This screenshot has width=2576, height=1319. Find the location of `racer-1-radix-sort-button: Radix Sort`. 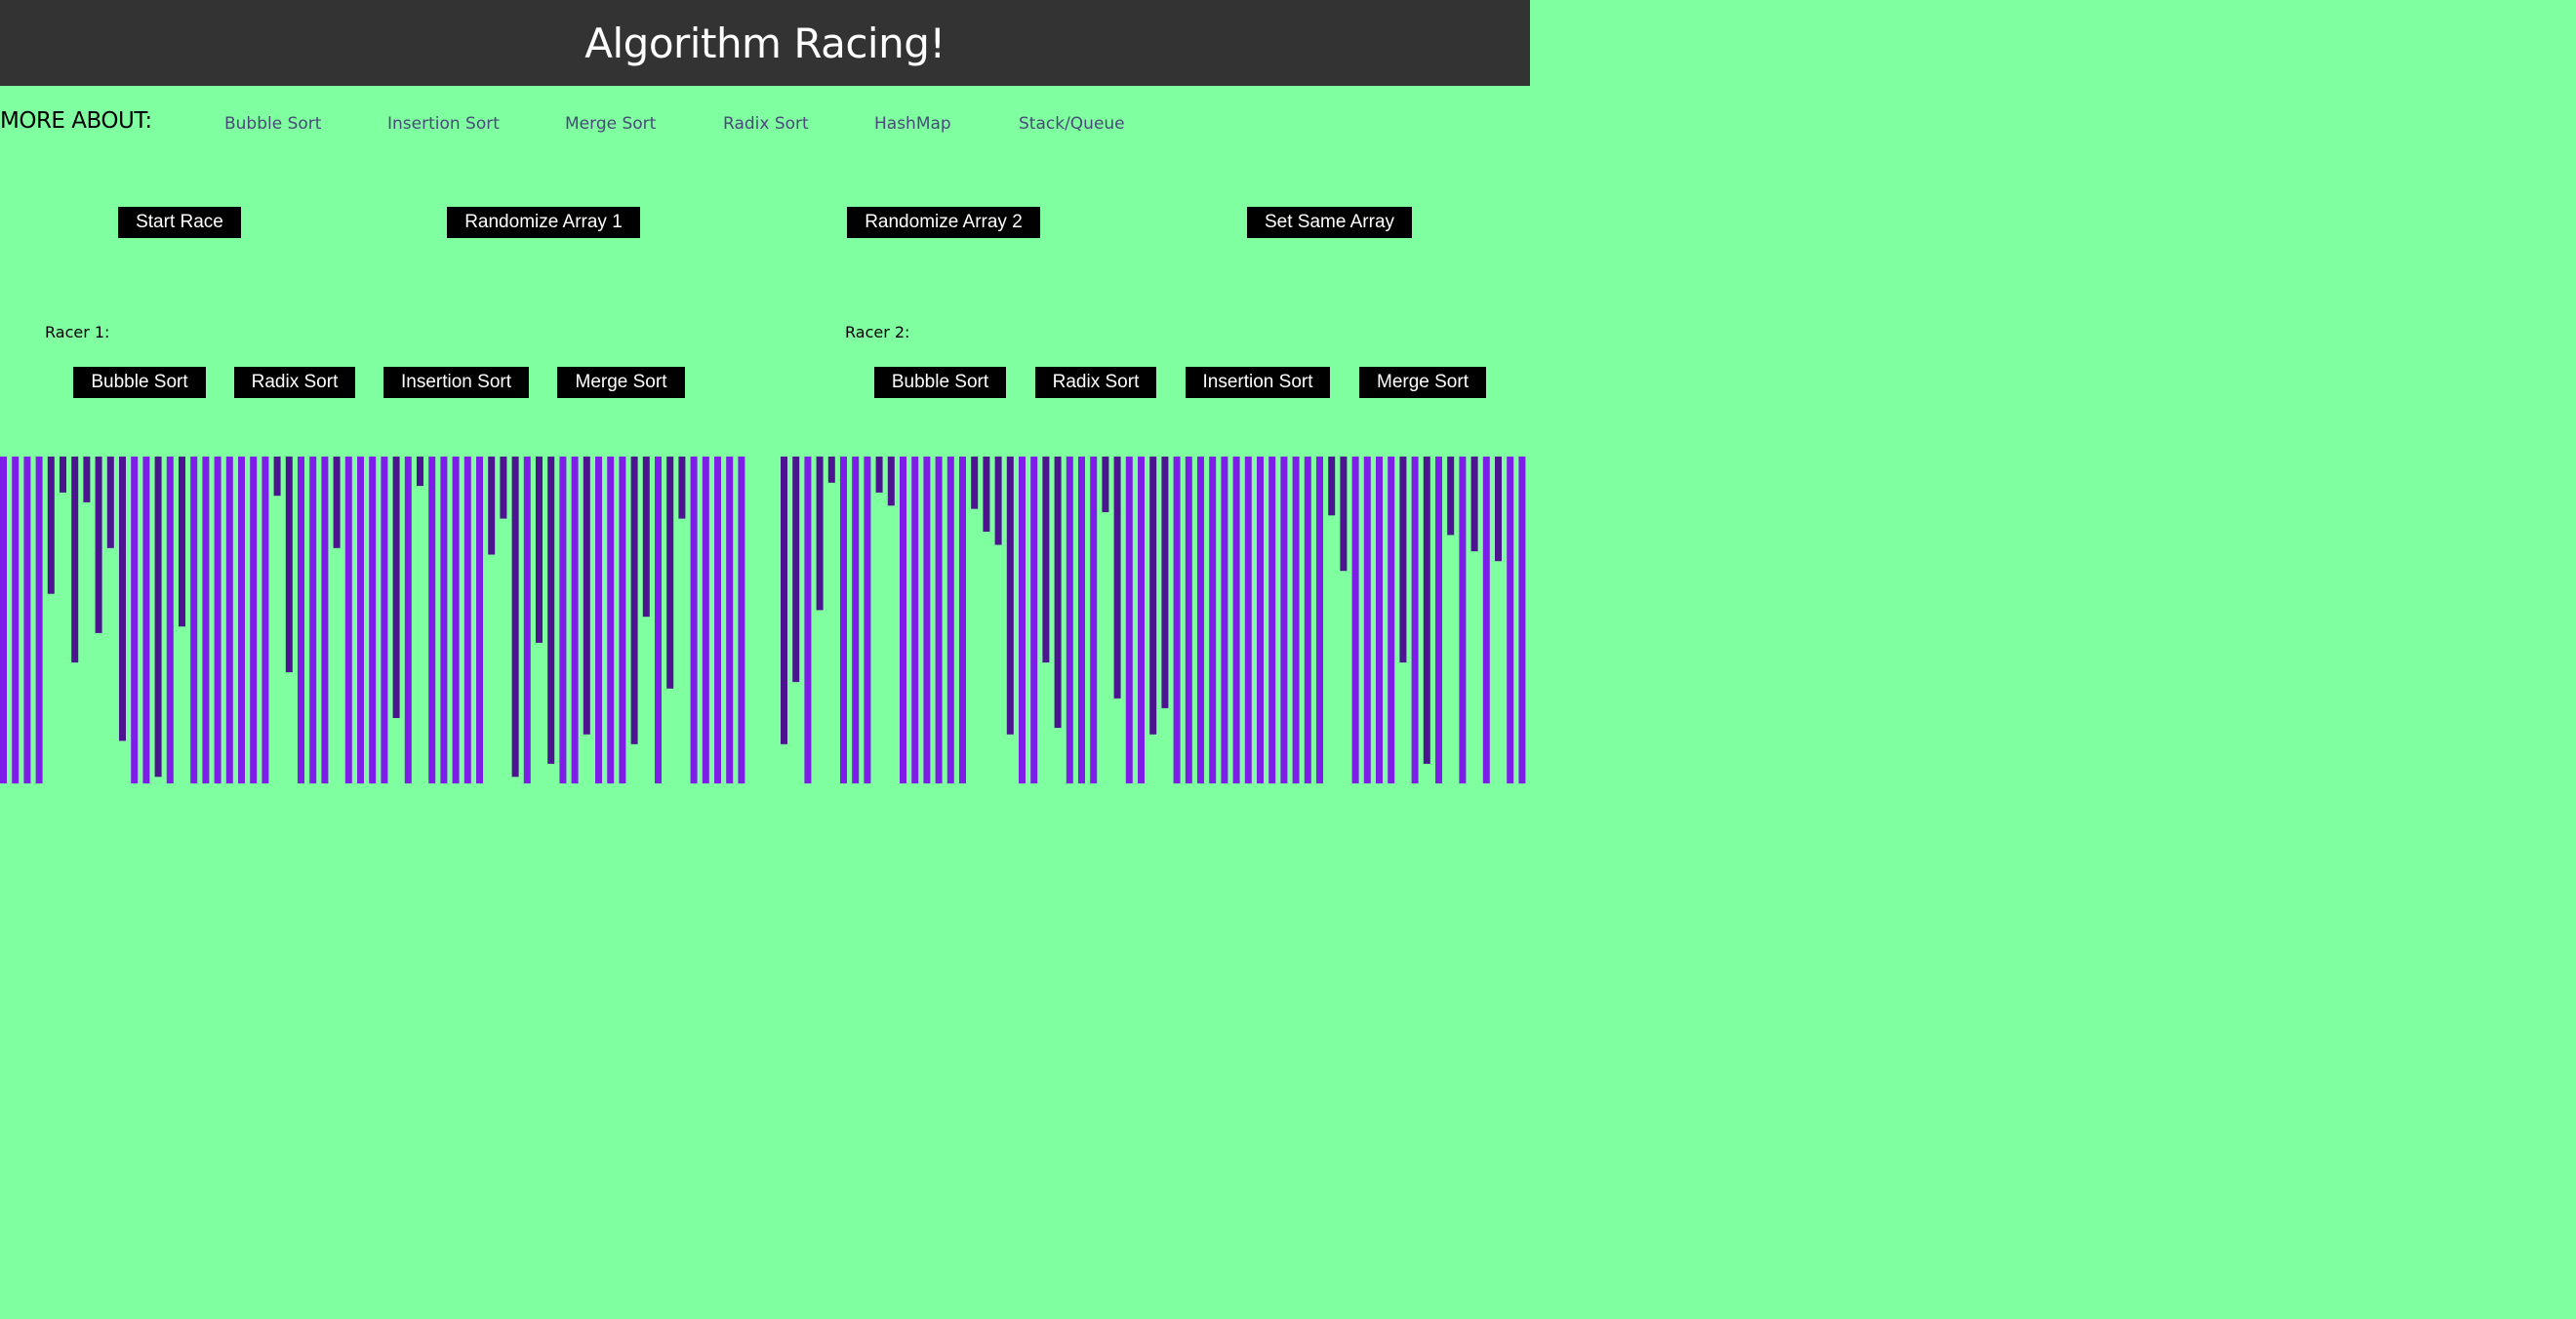

racer-1-radix-sort-button: Radix Sort is located at coordinates (294, 382).